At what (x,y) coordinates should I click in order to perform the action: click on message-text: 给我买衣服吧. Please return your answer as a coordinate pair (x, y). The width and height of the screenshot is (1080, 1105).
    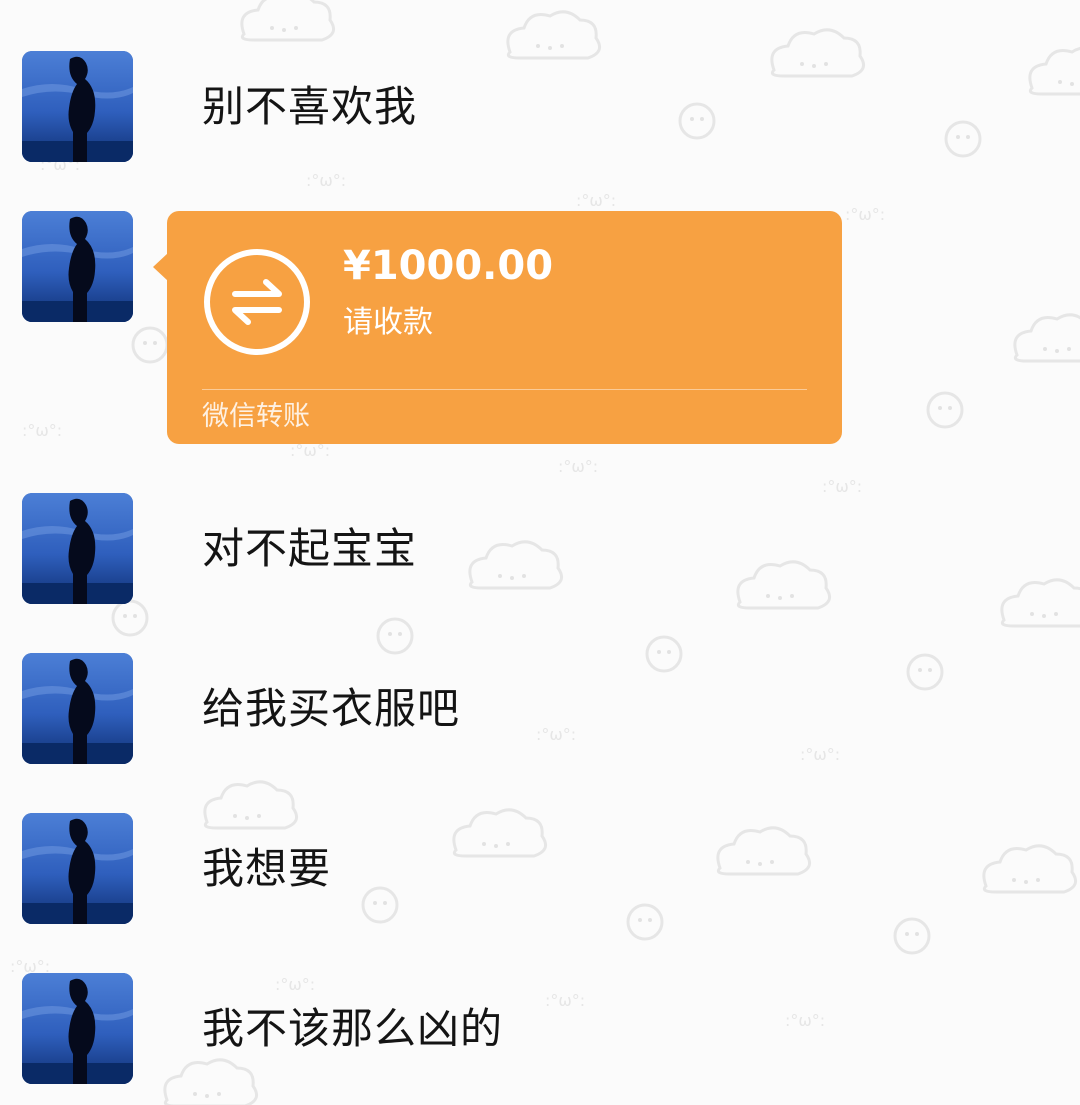
    Looking at the image, I should click on (331, 709).